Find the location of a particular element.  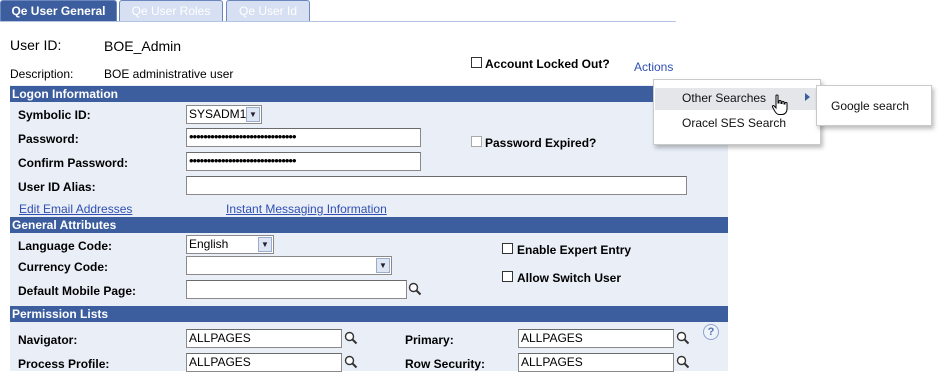

process-profile-field: ALLPAGES is located at coordinates (264, 362).